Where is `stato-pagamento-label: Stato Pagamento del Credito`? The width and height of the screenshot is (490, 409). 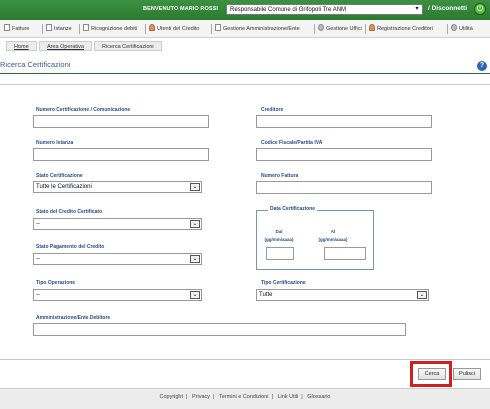 stato-pagamento-label: Stato Pagamento del Credito is located at coordinates (70, 247).